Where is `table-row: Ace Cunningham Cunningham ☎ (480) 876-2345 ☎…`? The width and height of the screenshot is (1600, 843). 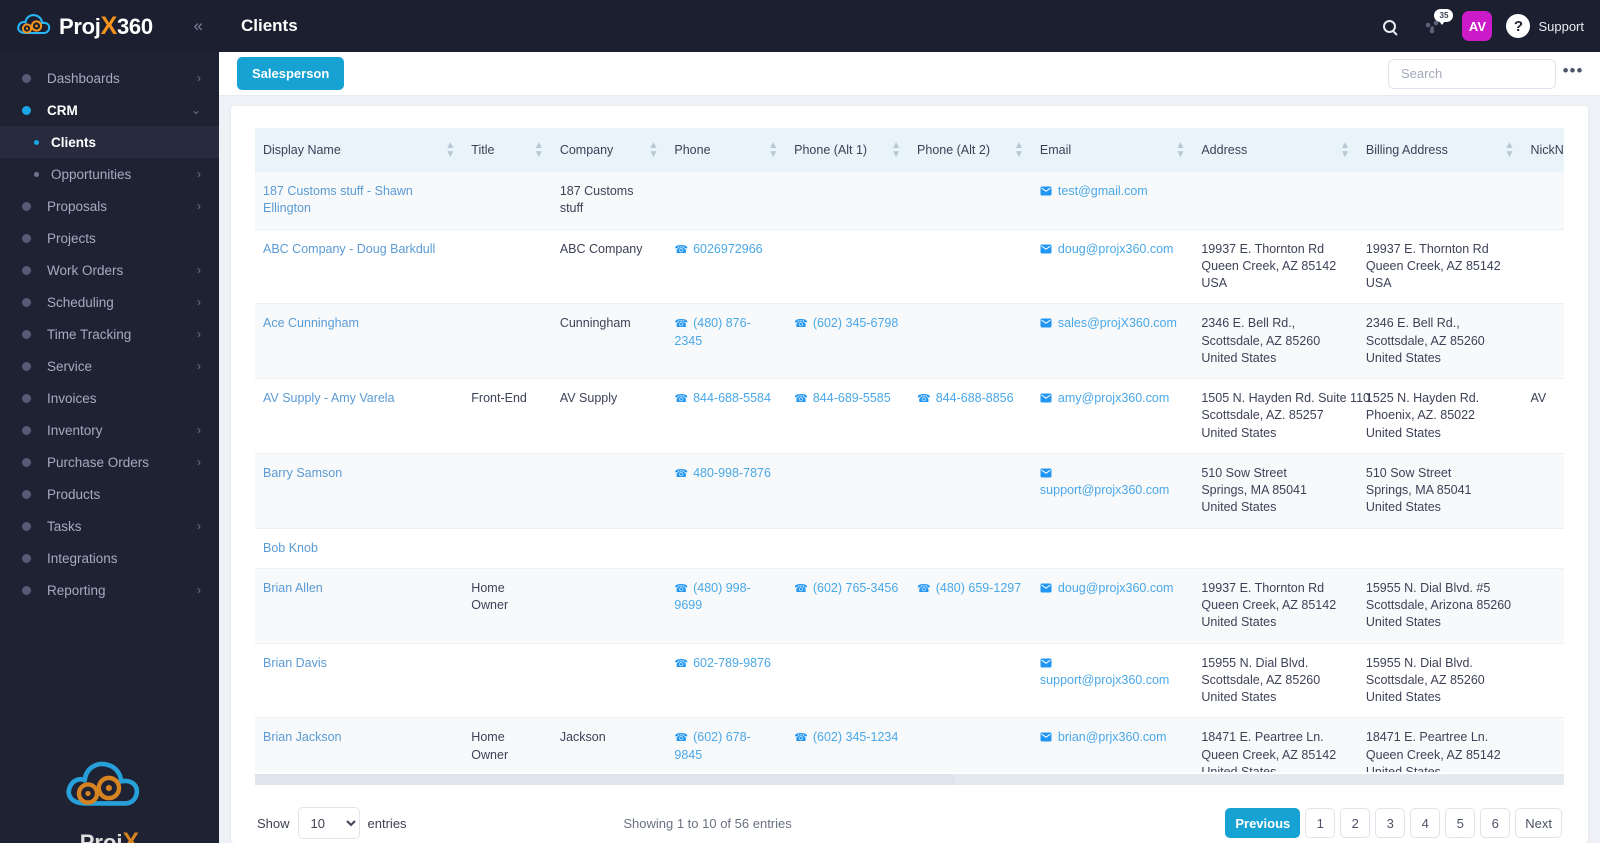 table-row: Ace Cunningham Cunningham ☎ (480) 876-2345 ☎… is located at coordinates (909, 341).